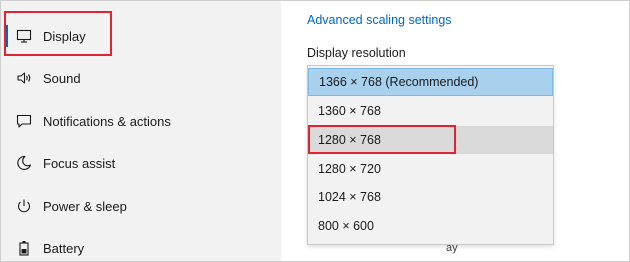 This screenshot has width=630, height=262. I want to click on sidebar-item-notifications: Notifications & actions, so click(141, 121).